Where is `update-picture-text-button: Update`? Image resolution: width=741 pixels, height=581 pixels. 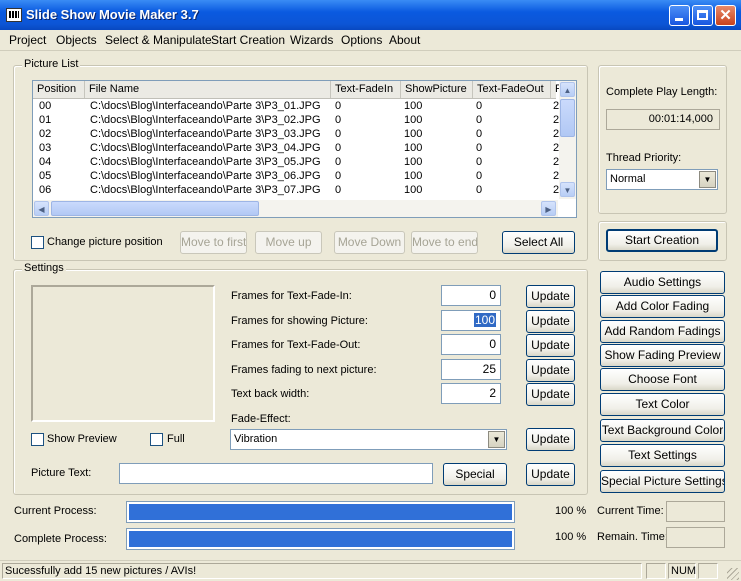
update-picture-text-button: Update is located at coordinates (550, 474).